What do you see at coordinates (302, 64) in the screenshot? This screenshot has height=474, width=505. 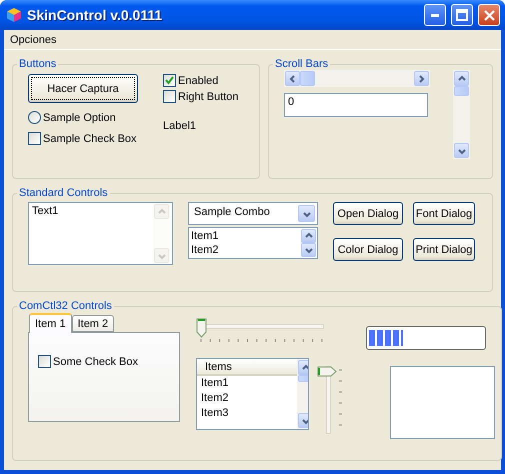 I see `group-title: Scroll Bars` at bounding box center [302, 64].